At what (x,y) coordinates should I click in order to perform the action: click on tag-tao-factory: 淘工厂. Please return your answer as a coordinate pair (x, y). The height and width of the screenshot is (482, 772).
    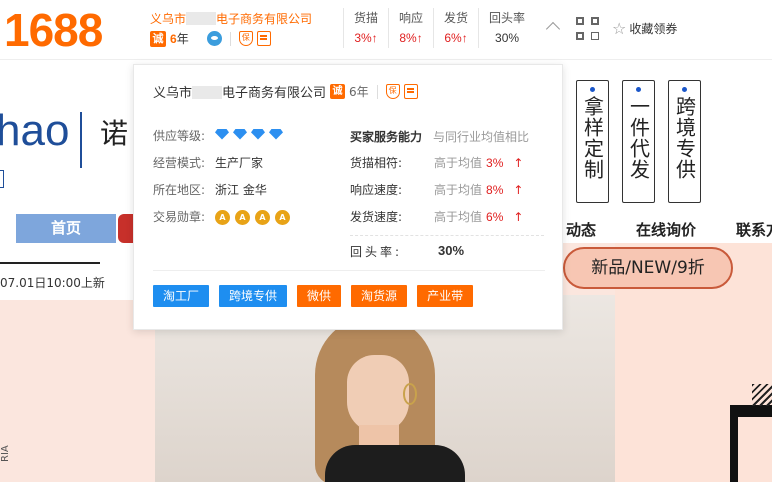
    Looking at the image, I should click on (181, 296).